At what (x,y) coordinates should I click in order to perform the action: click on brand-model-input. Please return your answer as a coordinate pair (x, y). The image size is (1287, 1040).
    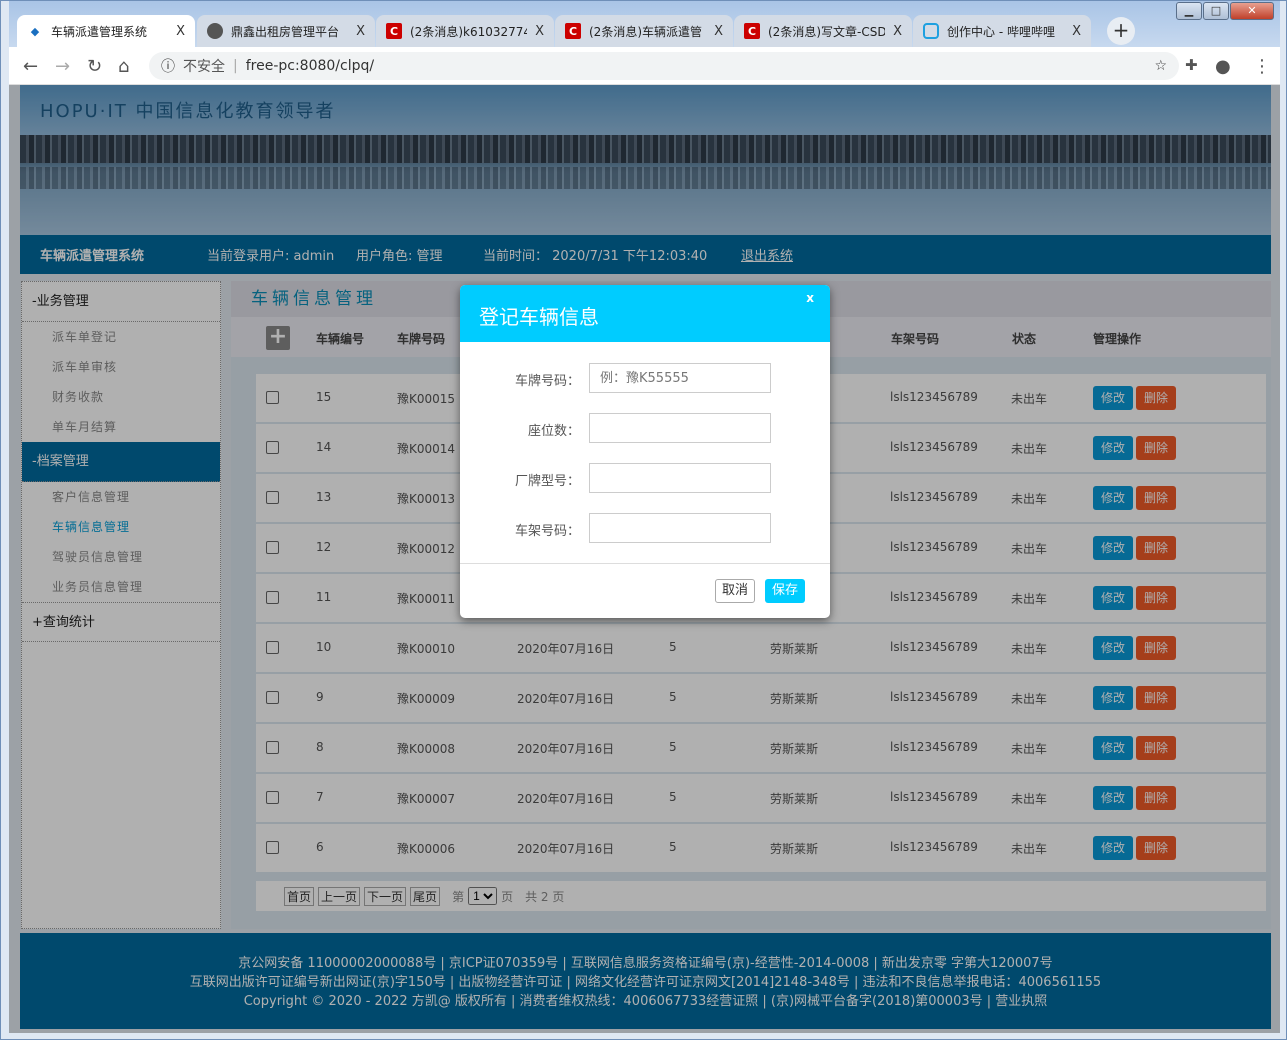
    Looking at the image, I should click on (680, 478).